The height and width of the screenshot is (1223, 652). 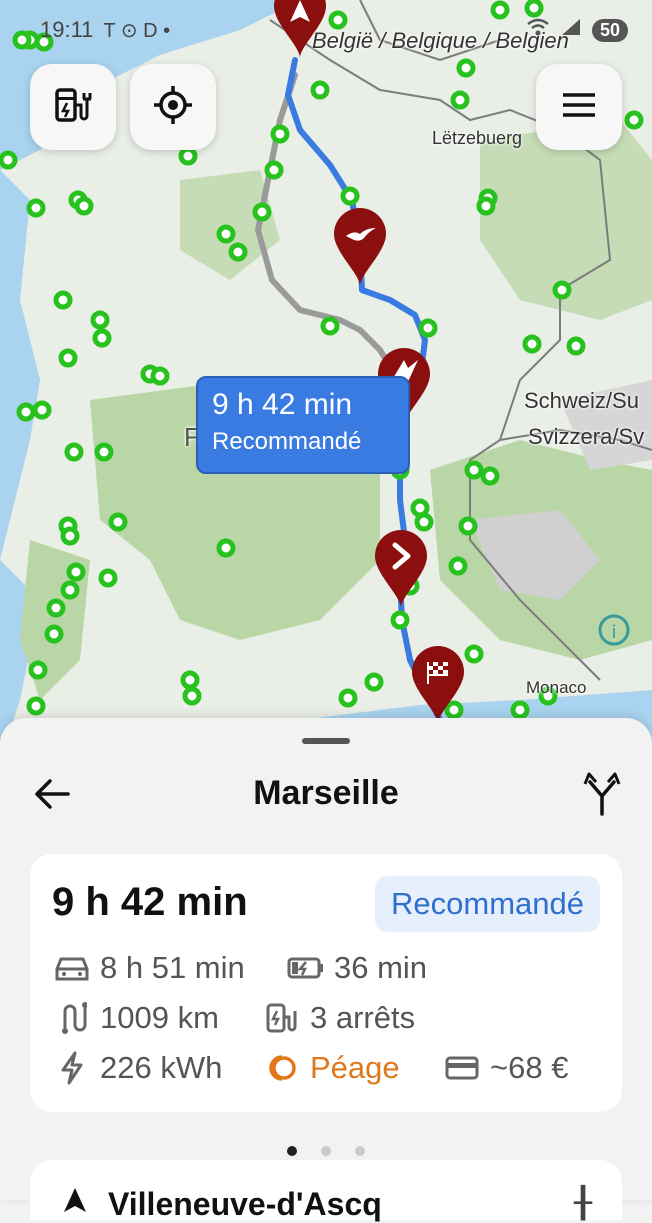 I want to click on charger-filter-button, so click(x=73, y=107).